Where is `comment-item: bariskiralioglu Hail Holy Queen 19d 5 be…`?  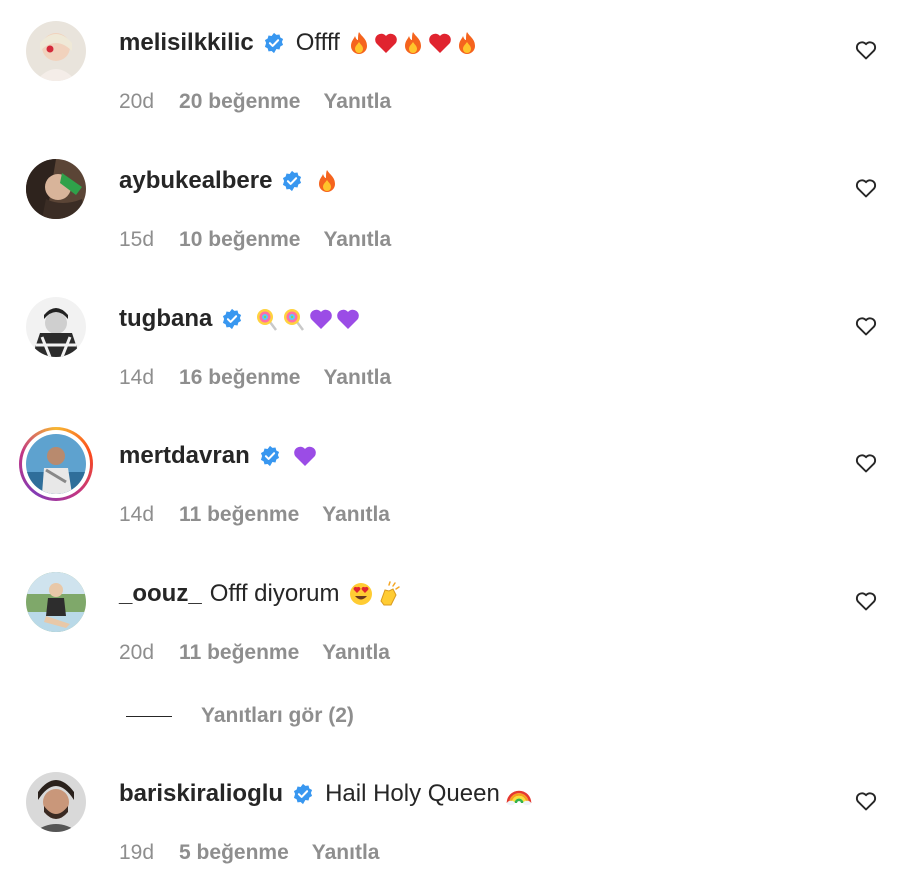 comment-item: bariskiralioglu Hail Holy Queen 19d 5 be… is located at coordinates (450, 832).